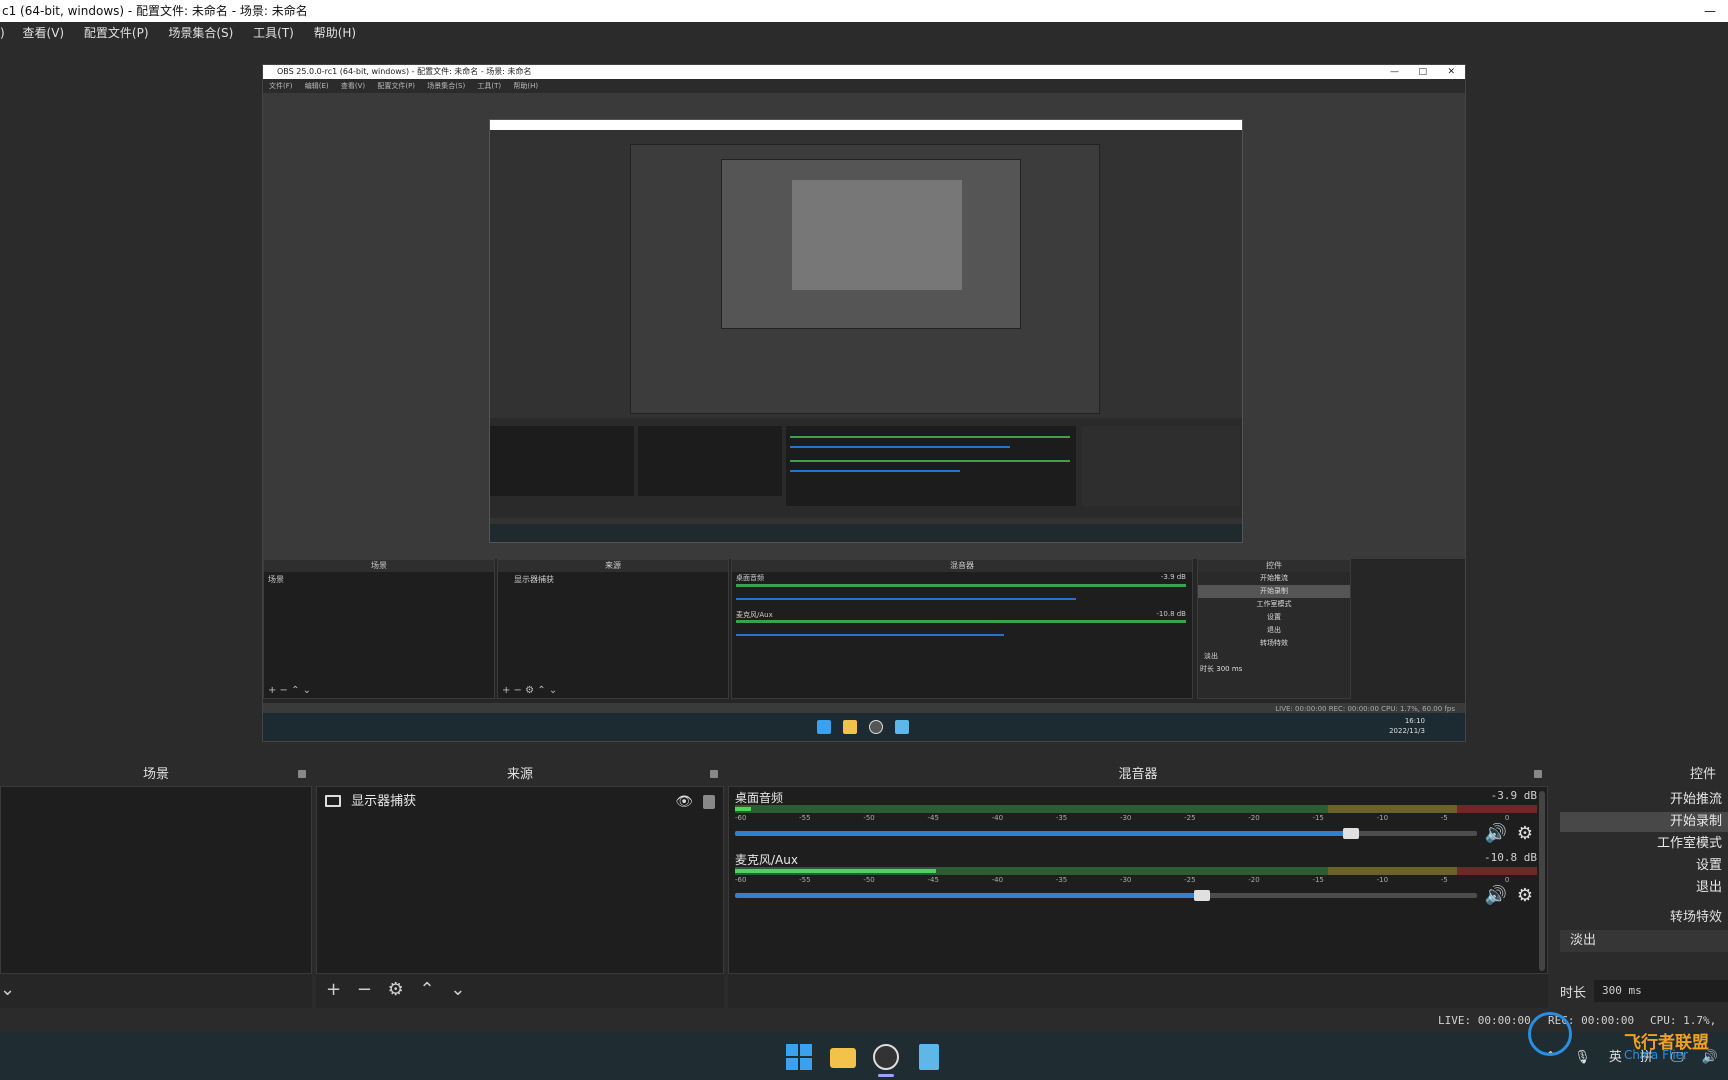 The width and height of the screenshot is (1728, 1080). I want to click on controls-header: 控件, so click(1640, 775).